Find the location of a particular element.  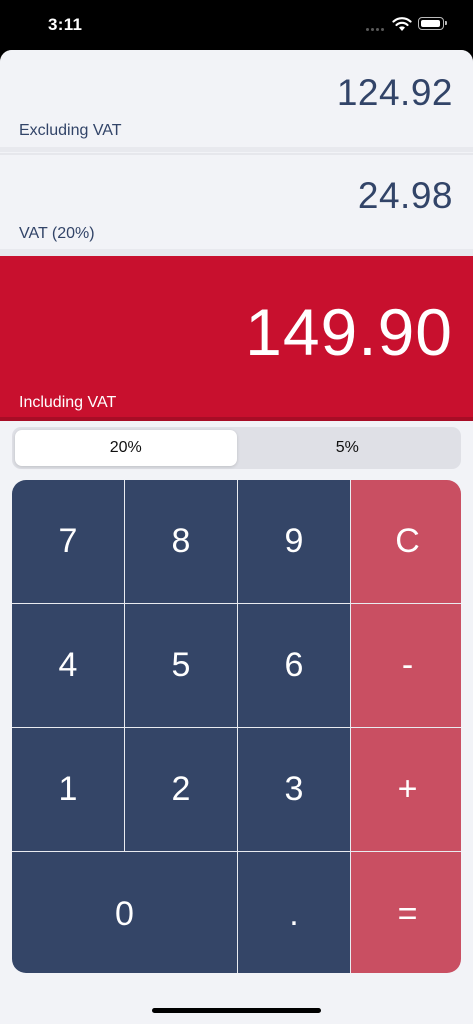

key-7: 7 is located at coordinates (68, 541).